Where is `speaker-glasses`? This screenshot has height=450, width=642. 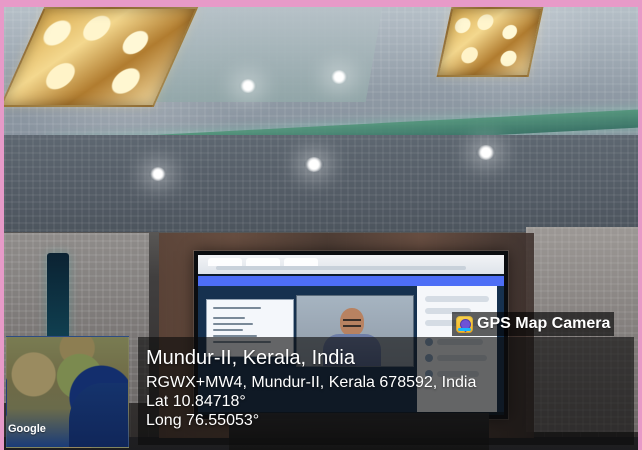 speaker-glasses is located at coordinates (352, 323).